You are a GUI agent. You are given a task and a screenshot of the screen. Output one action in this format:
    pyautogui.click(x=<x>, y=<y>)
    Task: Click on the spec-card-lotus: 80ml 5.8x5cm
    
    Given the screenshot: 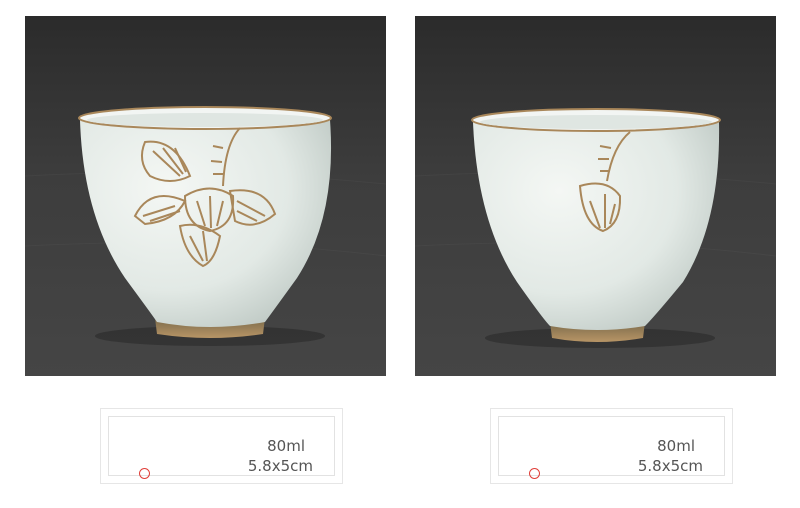 What is the action you would take?
    pyautogui.click(x=221, y=446)
    